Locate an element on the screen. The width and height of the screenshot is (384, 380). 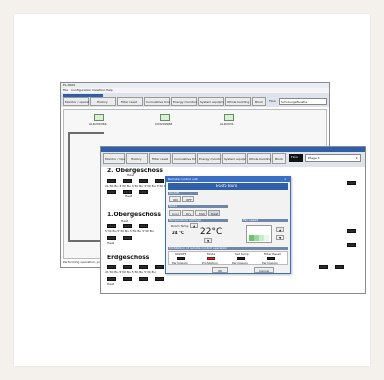
perm-mode-toggle is located at coordinates (211, 258).